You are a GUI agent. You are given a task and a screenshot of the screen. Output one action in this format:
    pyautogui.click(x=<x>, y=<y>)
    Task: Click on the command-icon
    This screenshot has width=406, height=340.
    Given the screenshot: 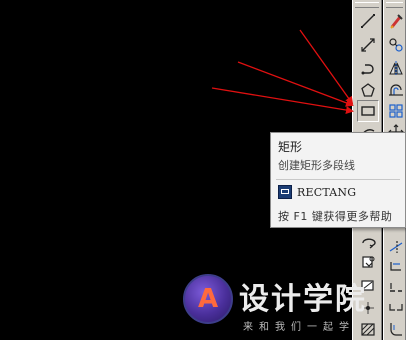 What is the action you would take?
    pyautogui.click(x=285, y=192)
    